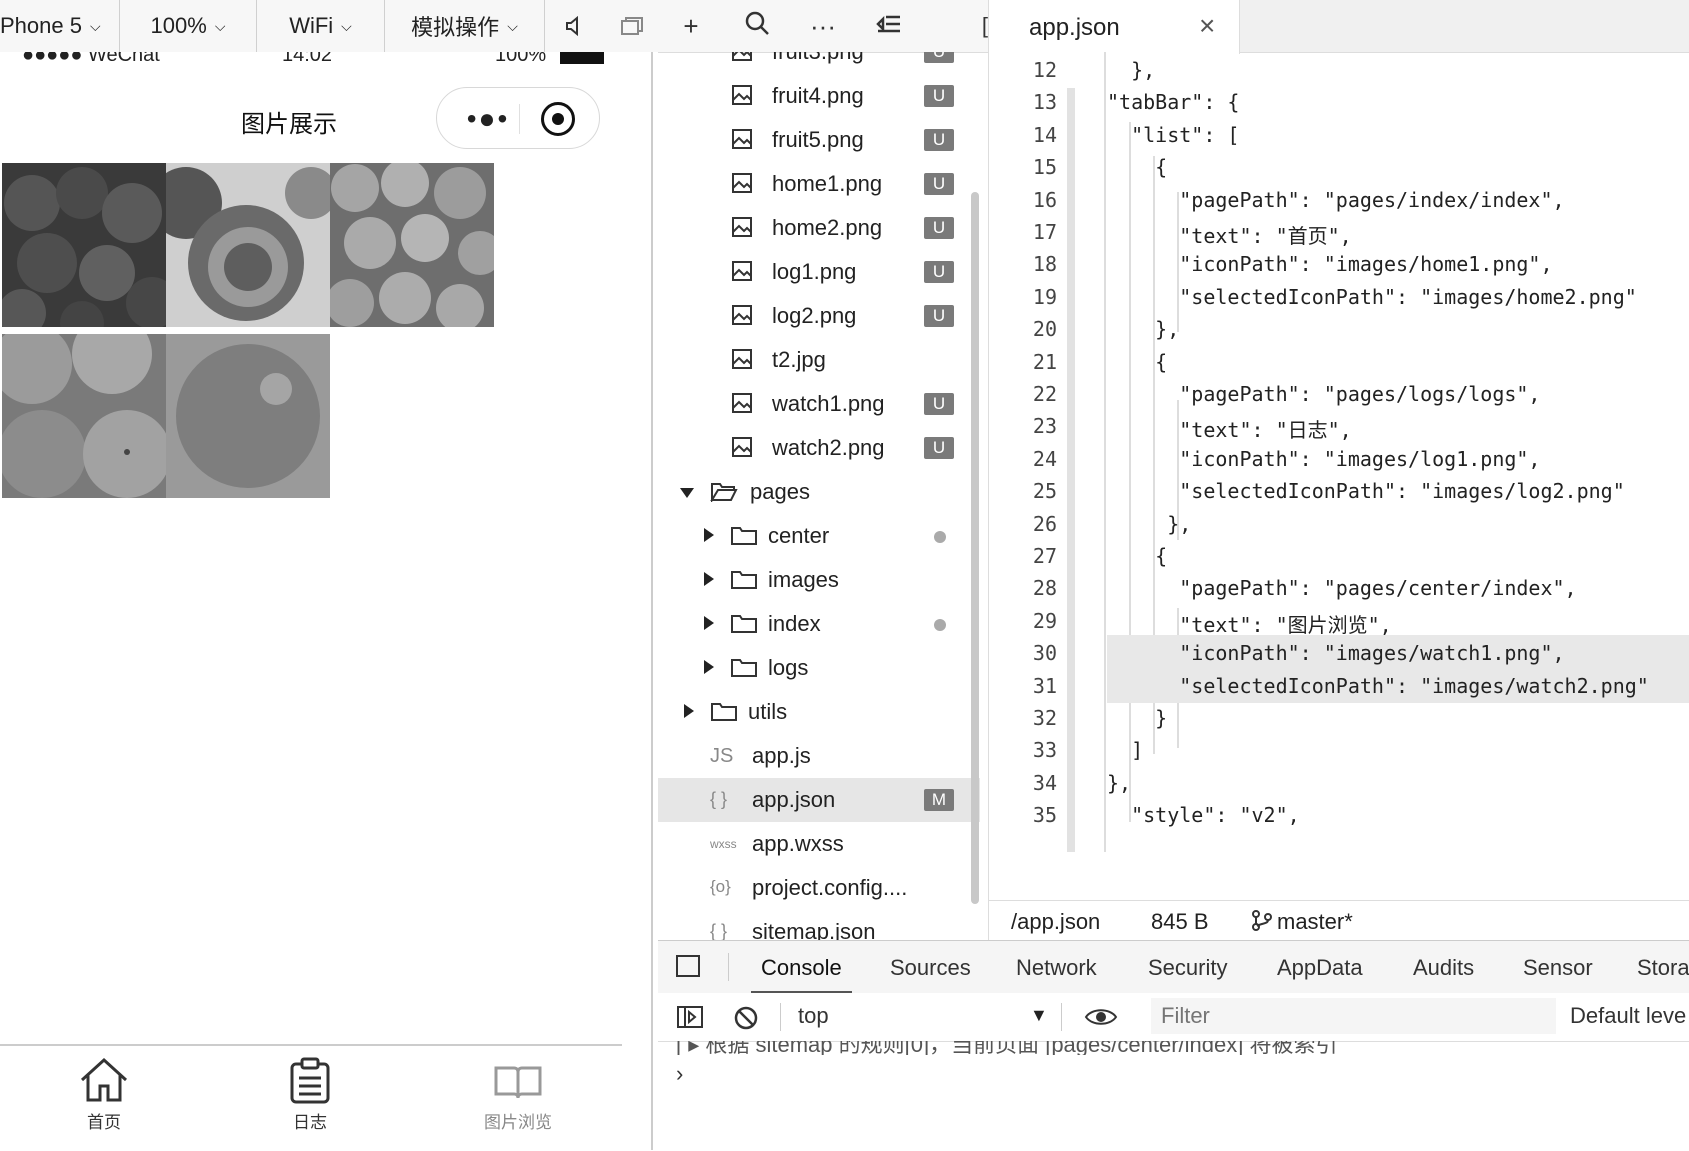 This screenshot has height=1151, width=1689. What do you see at coordinates (975, 548) in the screenshot?
I see `explorer-scrollbar` at bounding box center [975, 548].